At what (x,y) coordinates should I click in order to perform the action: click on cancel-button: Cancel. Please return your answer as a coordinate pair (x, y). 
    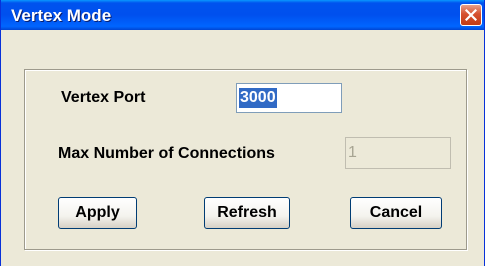
    Looking at the image, I should click on (396, 213).